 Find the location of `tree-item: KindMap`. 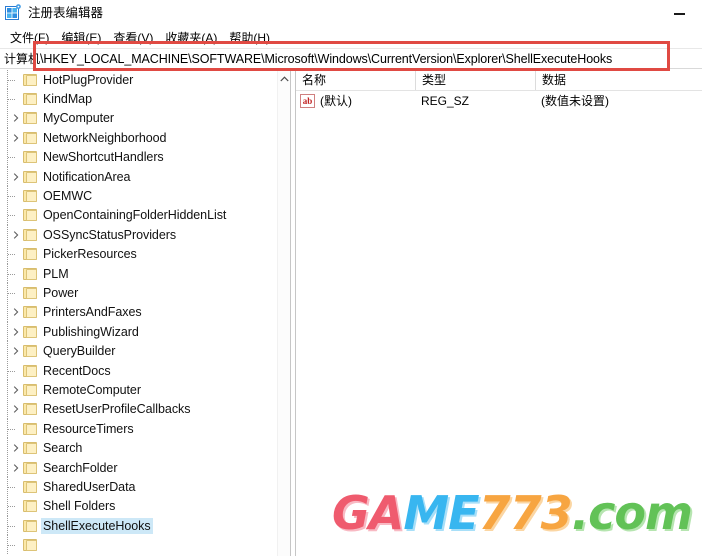

tree-item: KindMap is located at coordinates (138, 99).